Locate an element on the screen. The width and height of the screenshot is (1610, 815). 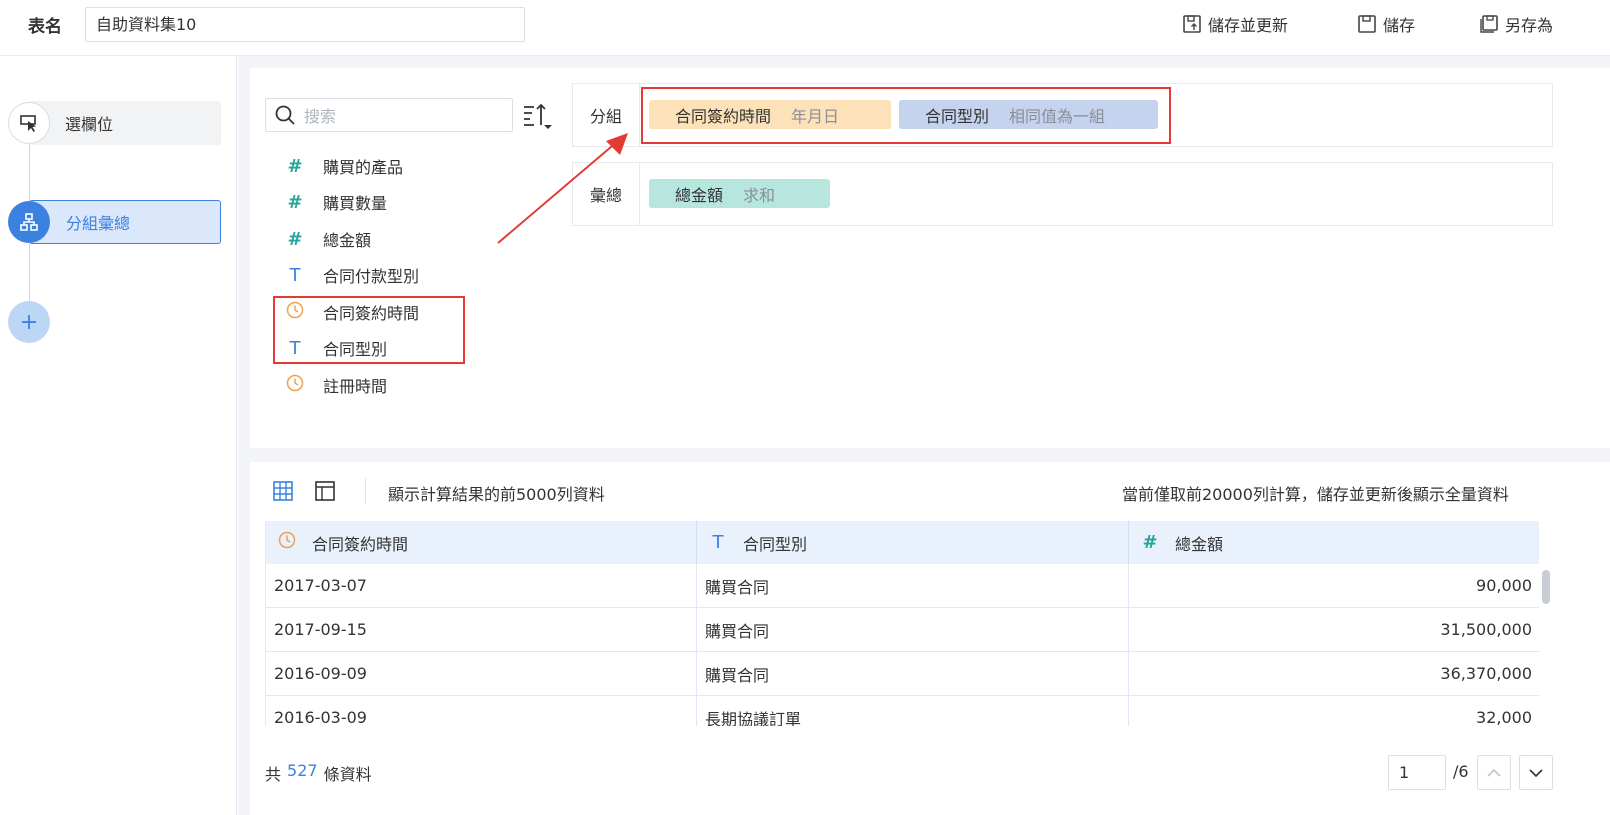
summary-pill-amount: 總金額 求和 is located at coordinates (739, 193).